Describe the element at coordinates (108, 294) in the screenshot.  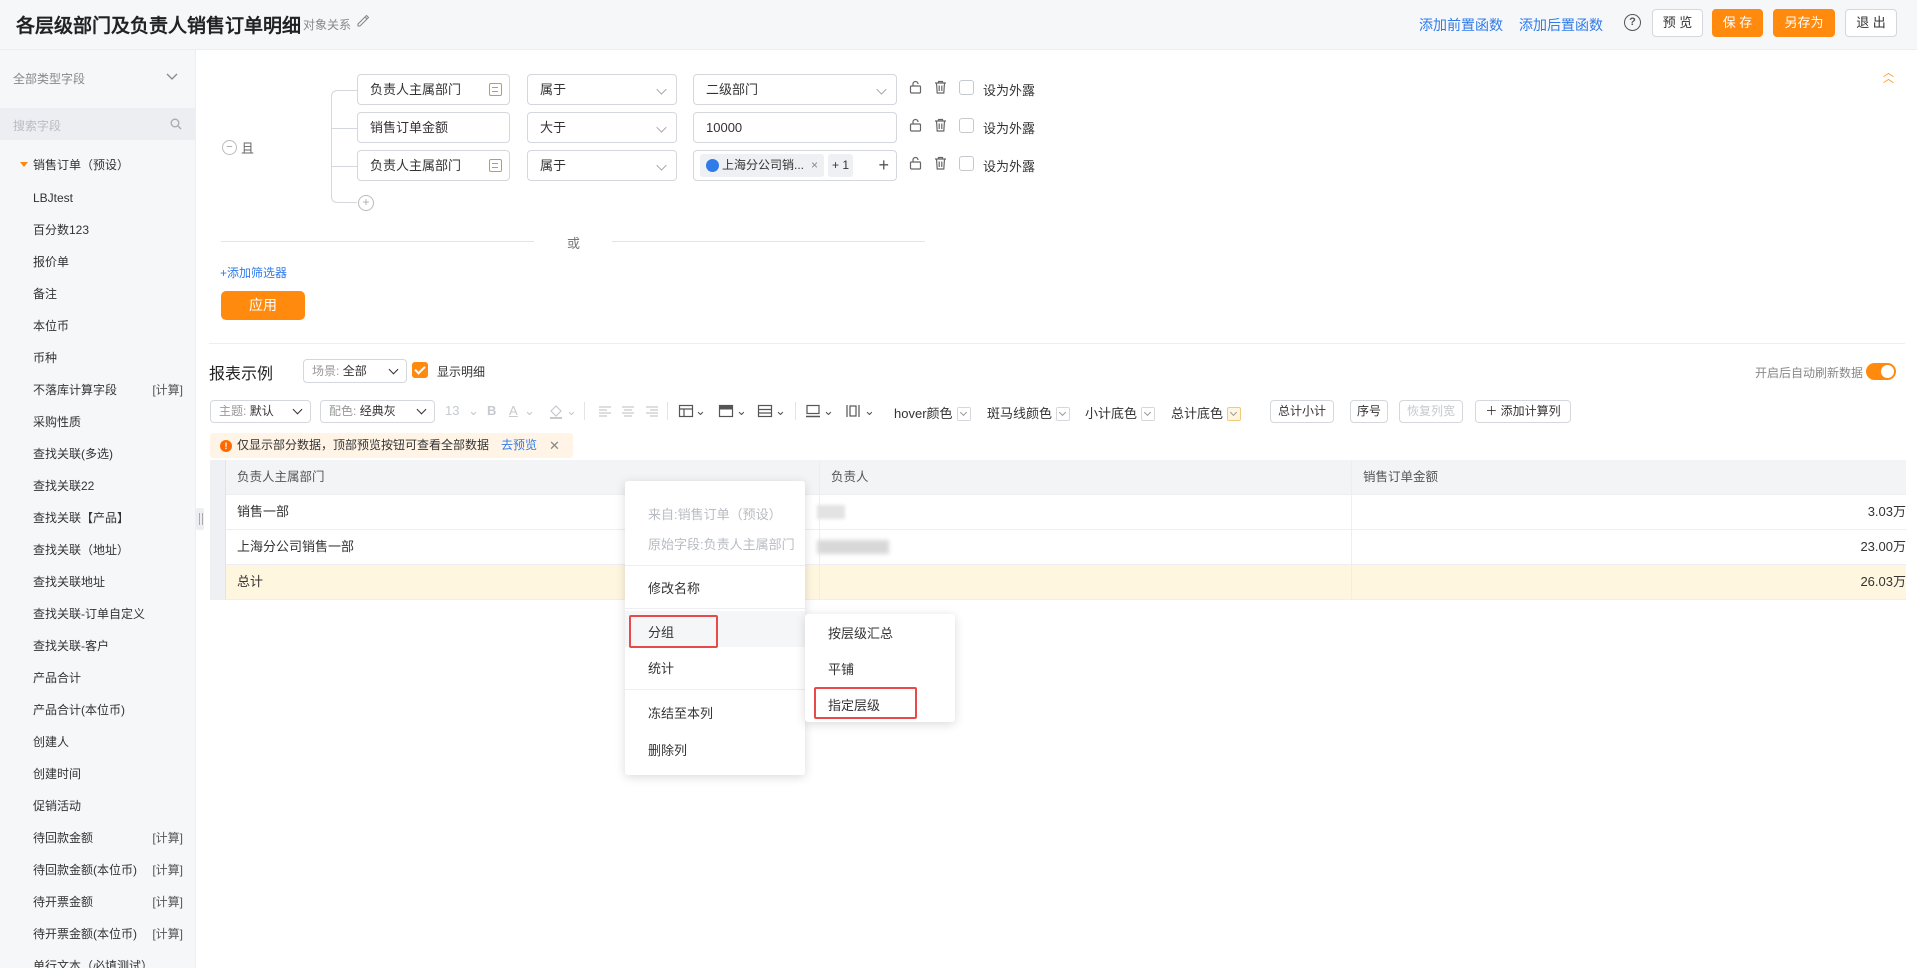
I see `sidebar-field-item: 备注` at that location.